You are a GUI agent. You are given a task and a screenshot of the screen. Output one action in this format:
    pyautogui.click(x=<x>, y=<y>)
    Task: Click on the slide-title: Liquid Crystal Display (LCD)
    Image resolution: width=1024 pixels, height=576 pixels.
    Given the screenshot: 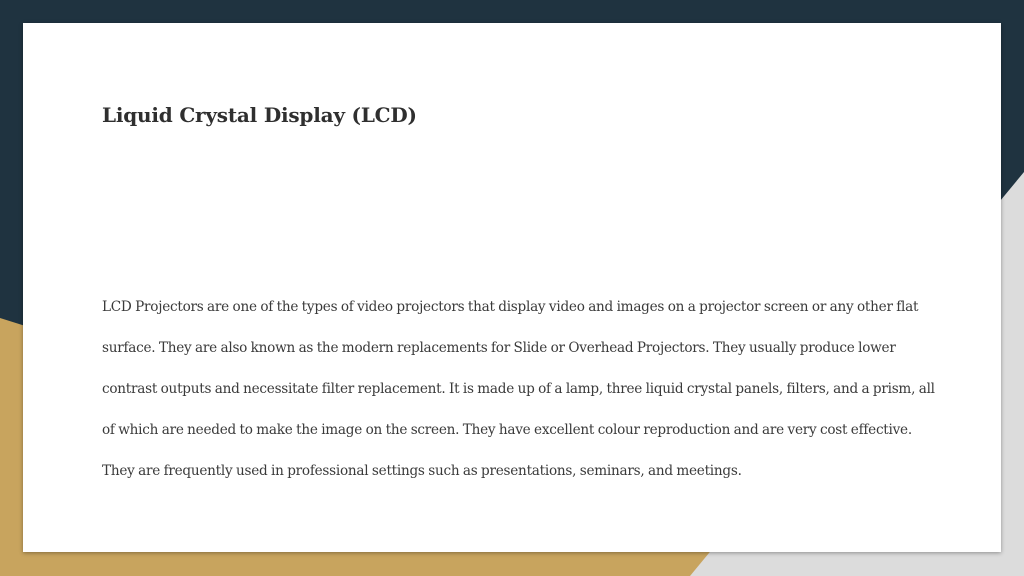 What is the action you would take?
    pyautogui.click(x=259, y=115)
    